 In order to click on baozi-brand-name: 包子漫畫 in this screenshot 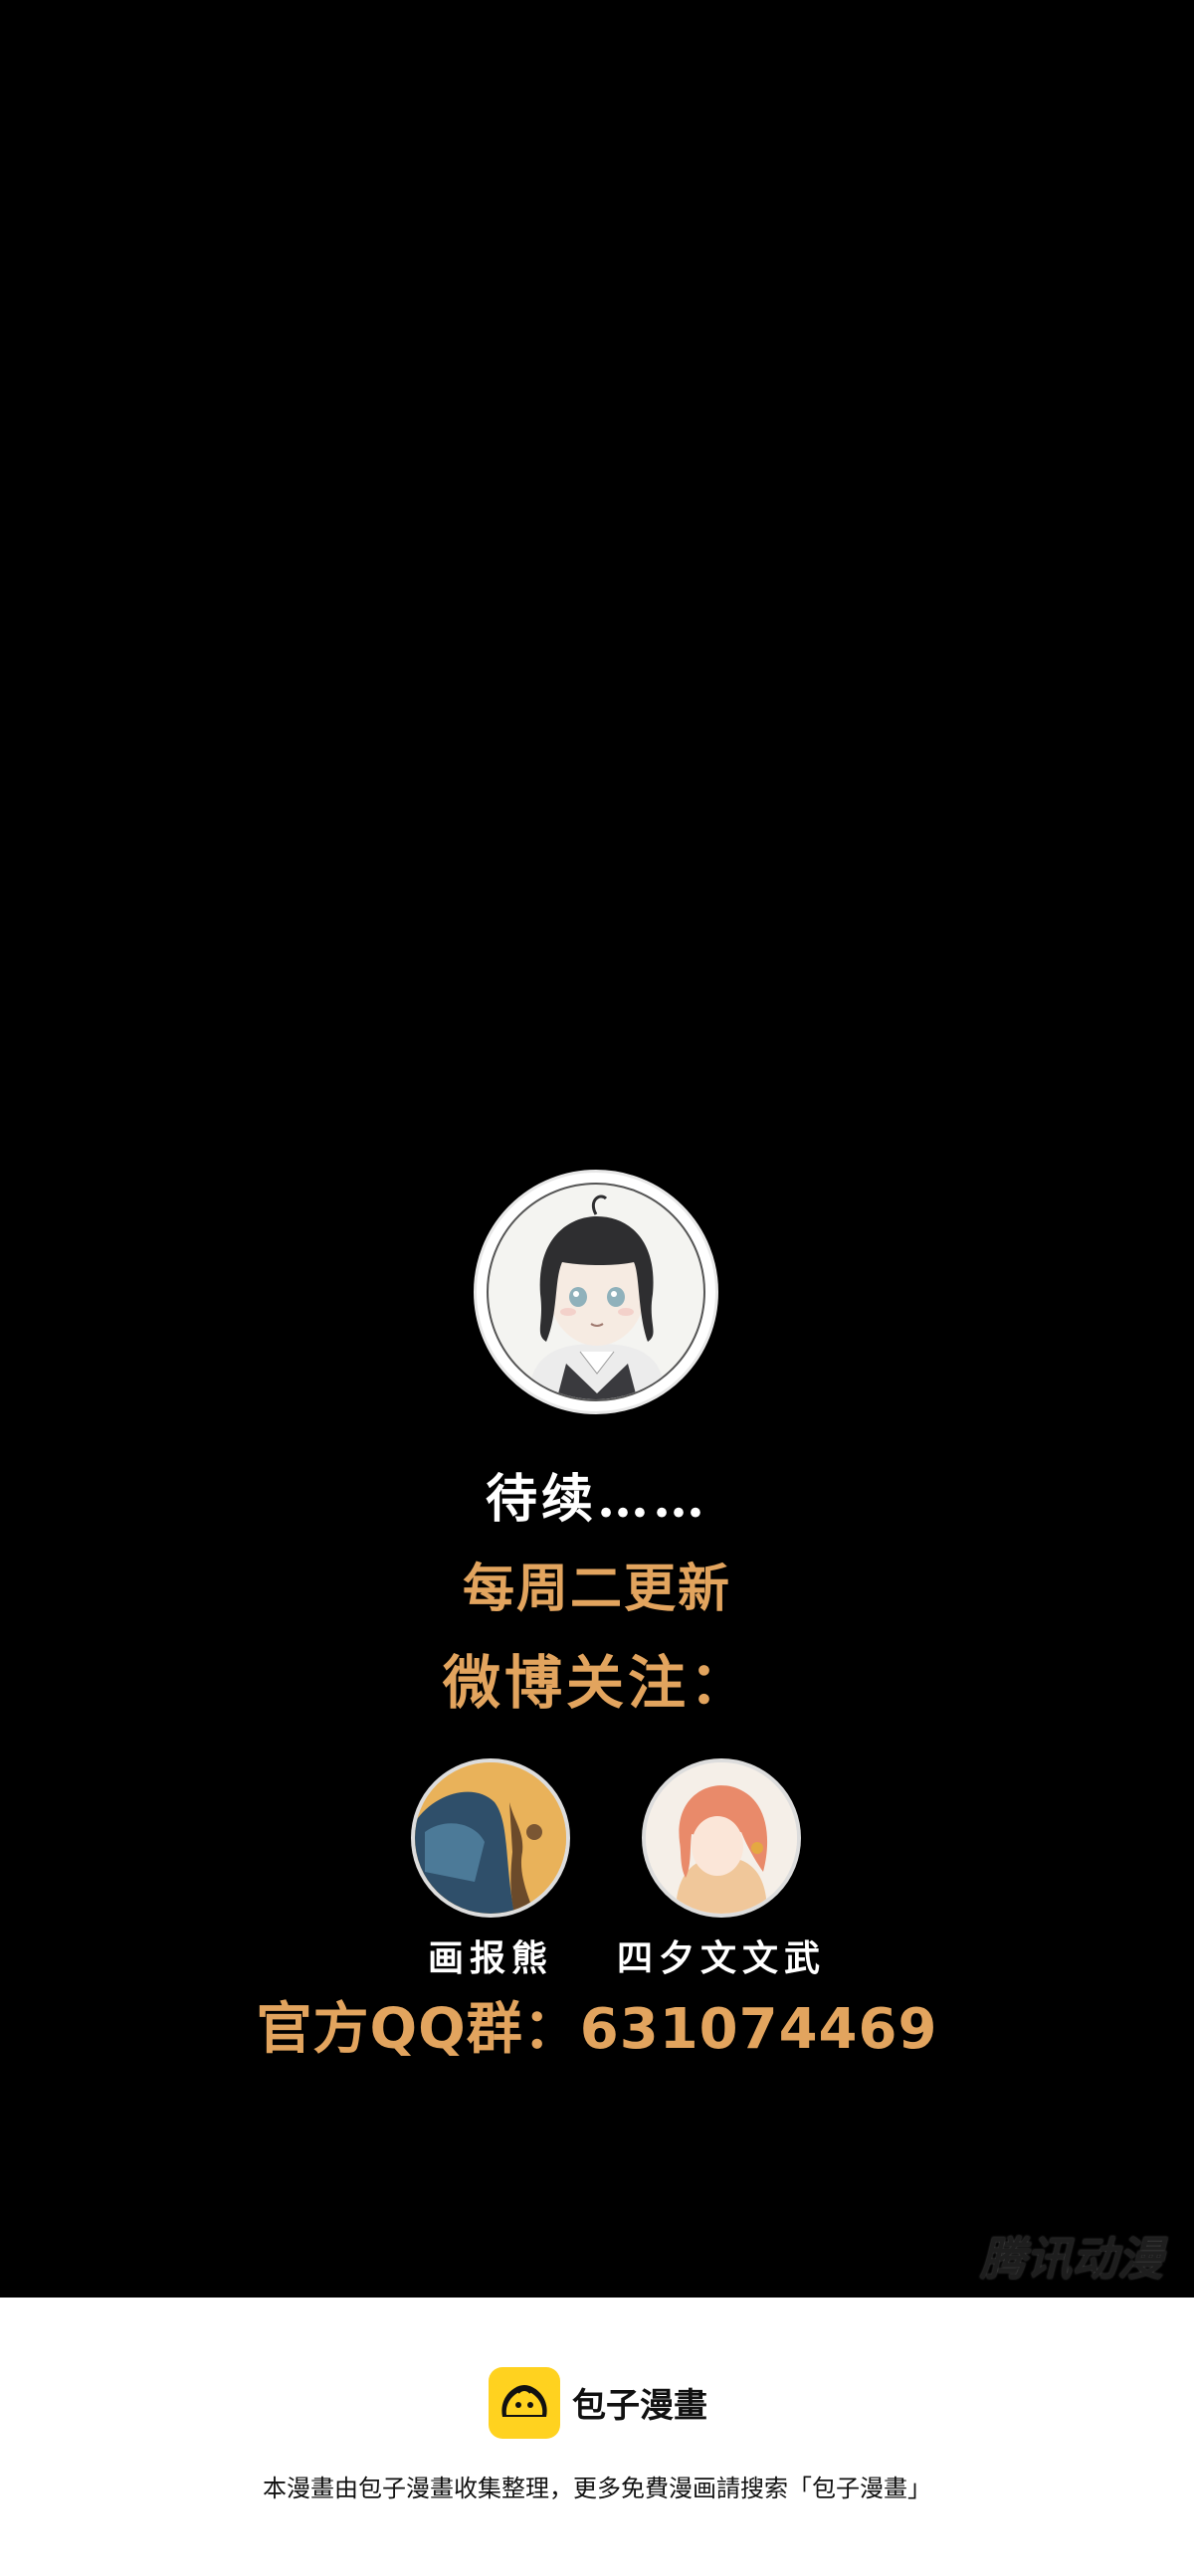, I will do `click(639, 2402)`.